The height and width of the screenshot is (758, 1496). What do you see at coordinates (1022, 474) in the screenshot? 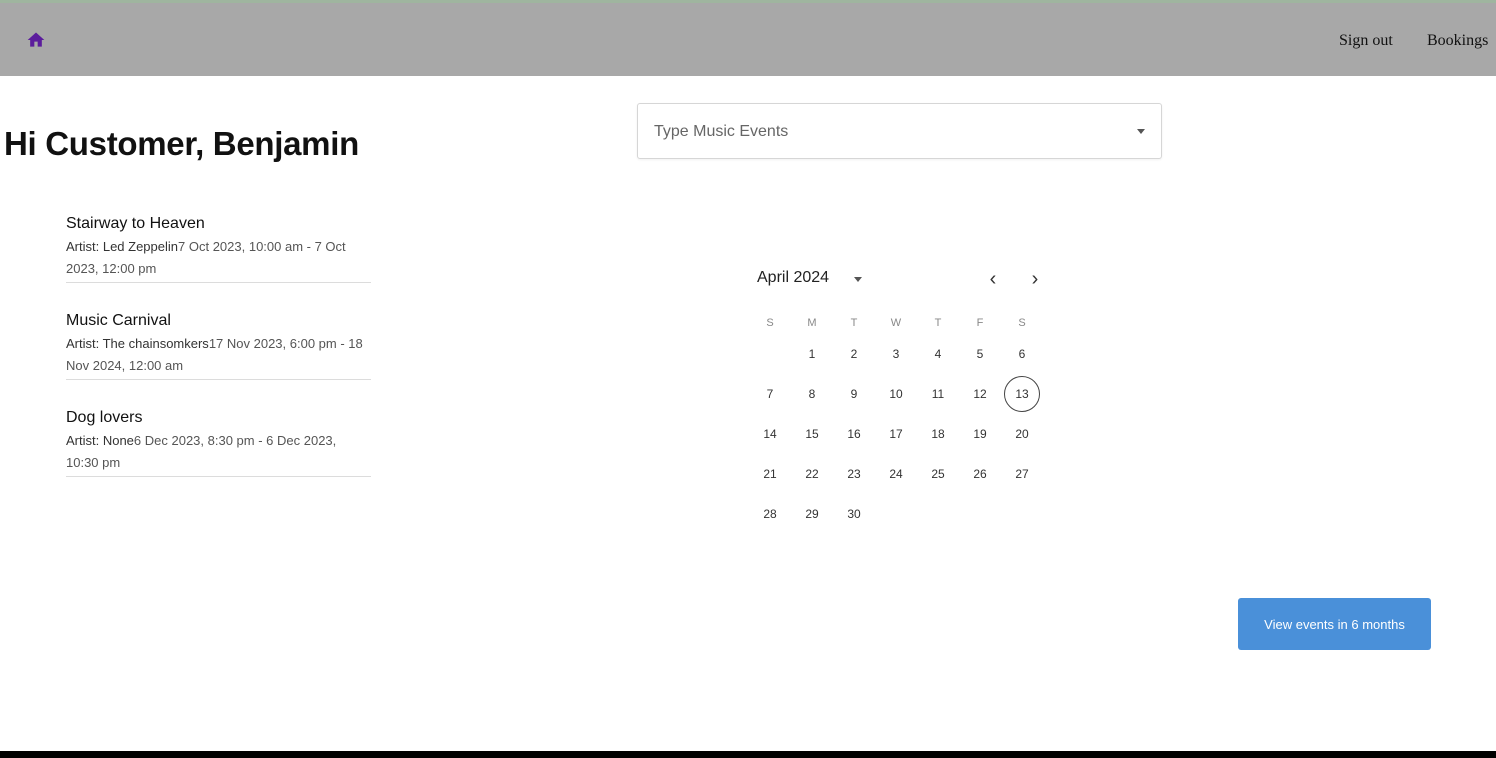
I see `calendar-day: 27` at bounding box center [1022, 474].